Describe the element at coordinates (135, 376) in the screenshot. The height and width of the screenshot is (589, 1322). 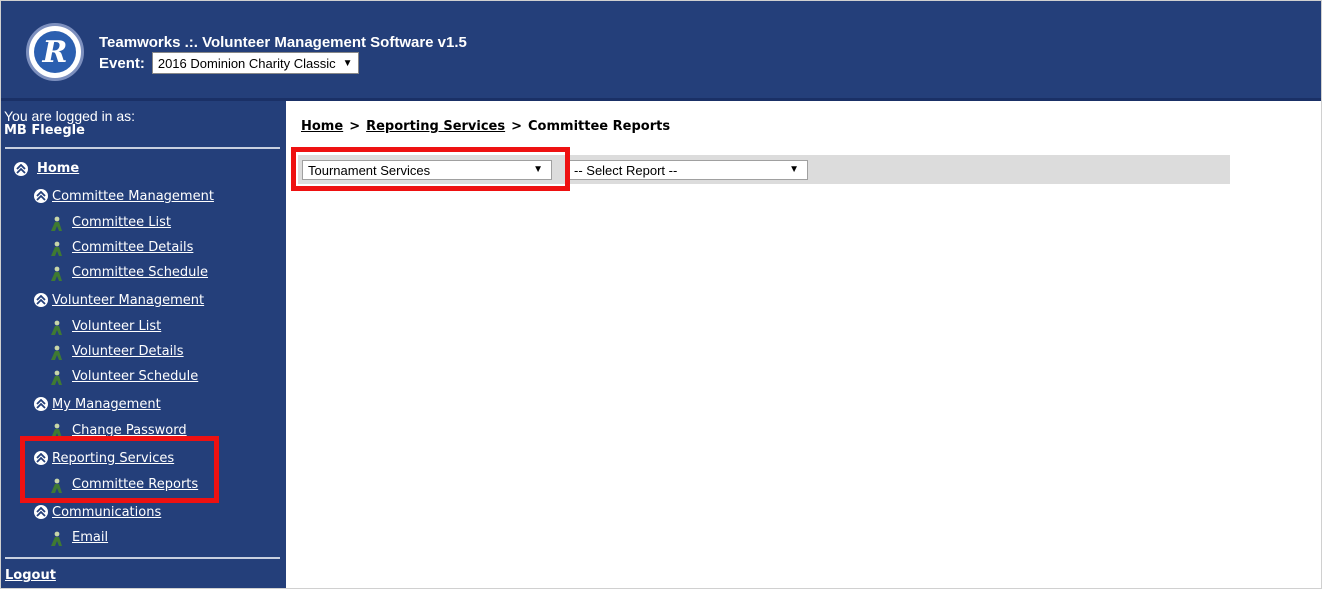
I see `sidebar-item-volunteer-schedule: Volunteer Schedule` at that location.